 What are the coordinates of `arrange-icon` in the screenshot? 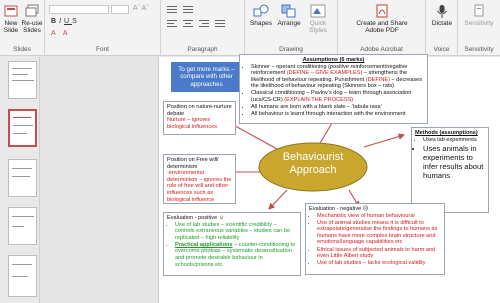 It's located at (288, 11).